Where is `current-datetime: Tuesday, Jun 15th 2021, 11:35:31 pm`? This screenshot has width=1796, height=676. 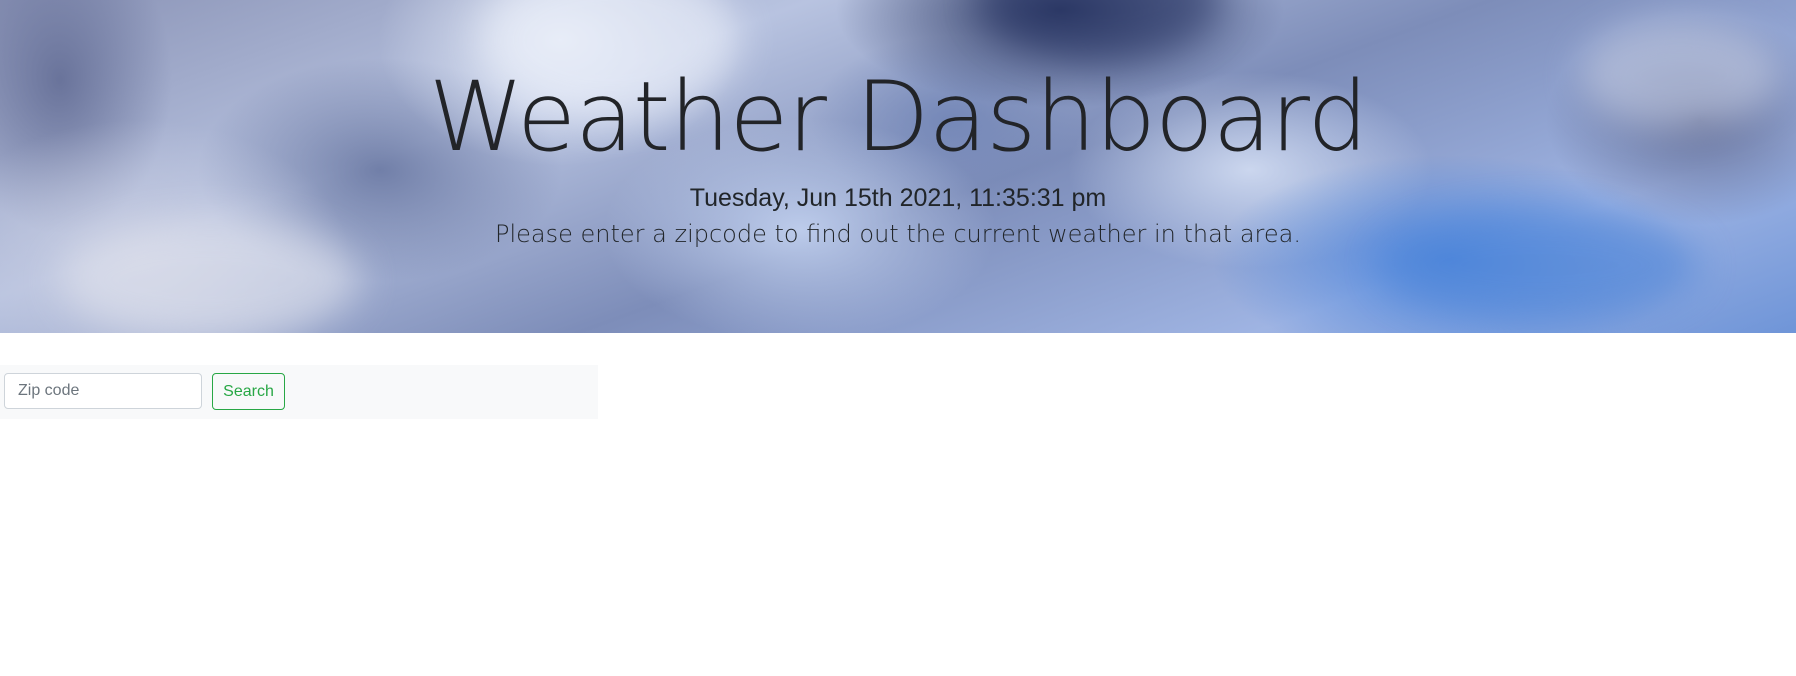 current-datetime: Tuesday, Jun 15th 2021, 11:35:31 pm is located at coordinates (898, 198).